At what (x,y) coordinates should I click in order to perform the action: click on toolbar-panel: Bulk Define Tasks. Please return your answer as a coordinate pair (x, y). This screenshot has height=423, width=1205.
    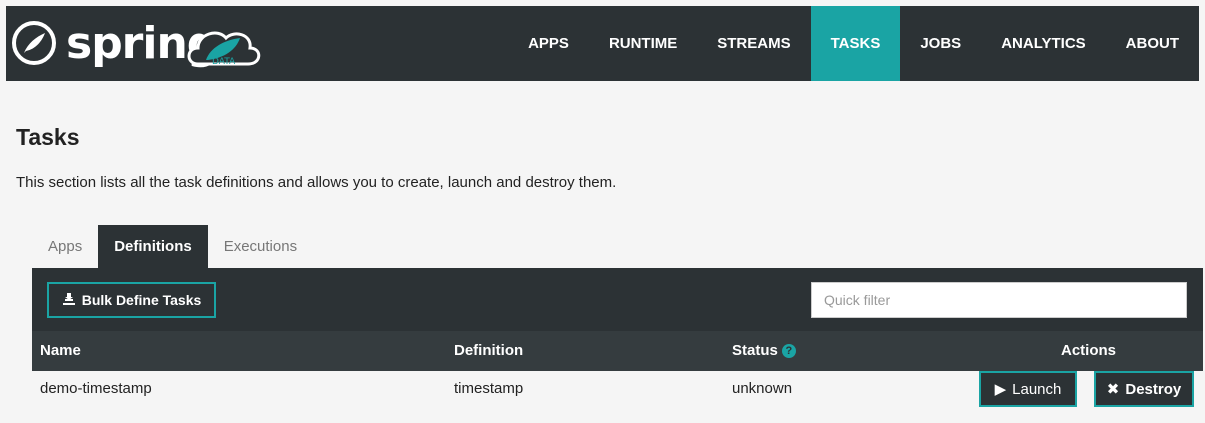
    Looking at the image, I should click on (617, 299).